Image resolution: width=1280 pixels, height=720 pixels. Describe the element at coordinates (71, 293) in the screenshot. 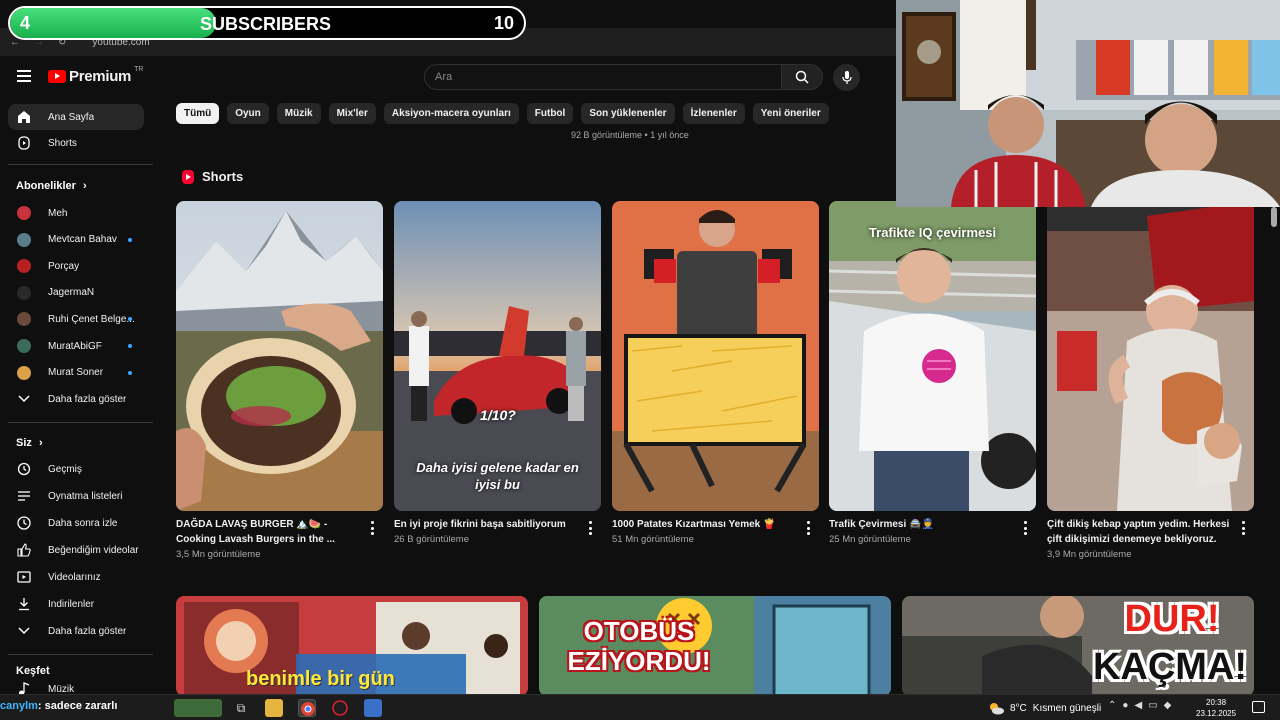

I see `channel-name: JagermaN` at that location.